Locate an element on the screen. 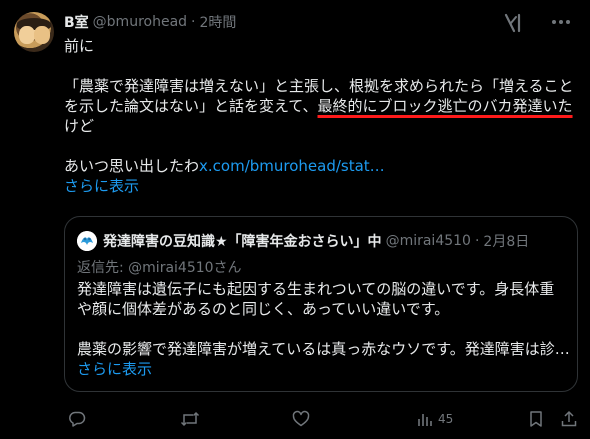  share-button is located at coordinates (569, 419).